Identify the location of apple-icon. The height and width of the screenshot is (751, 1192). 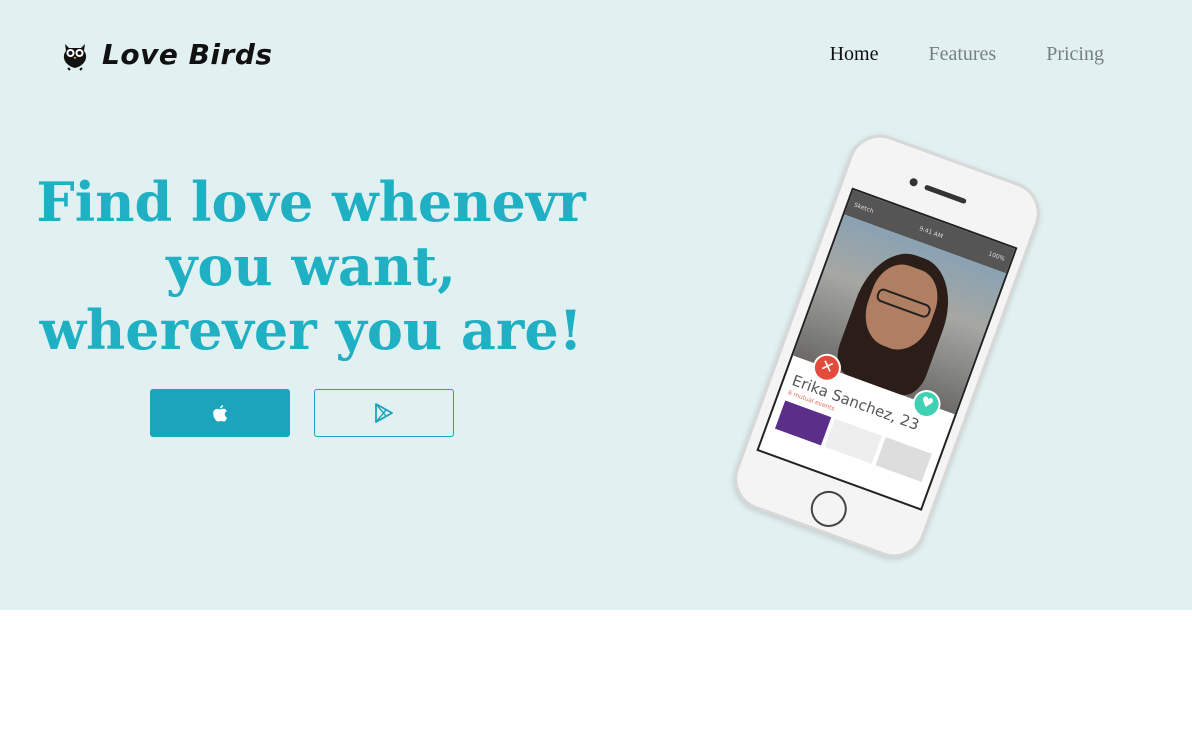
(220, 413).